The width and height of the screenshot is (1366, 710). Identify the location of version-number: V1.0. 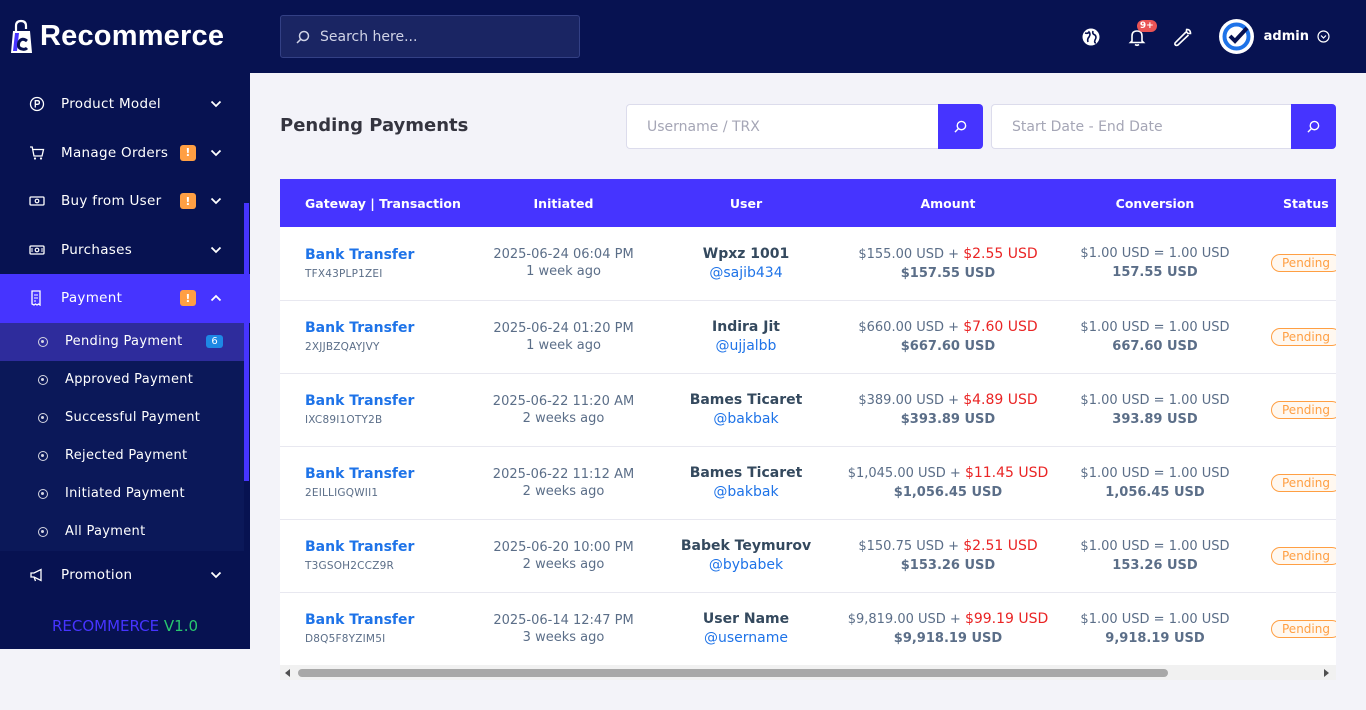
(181, 626).